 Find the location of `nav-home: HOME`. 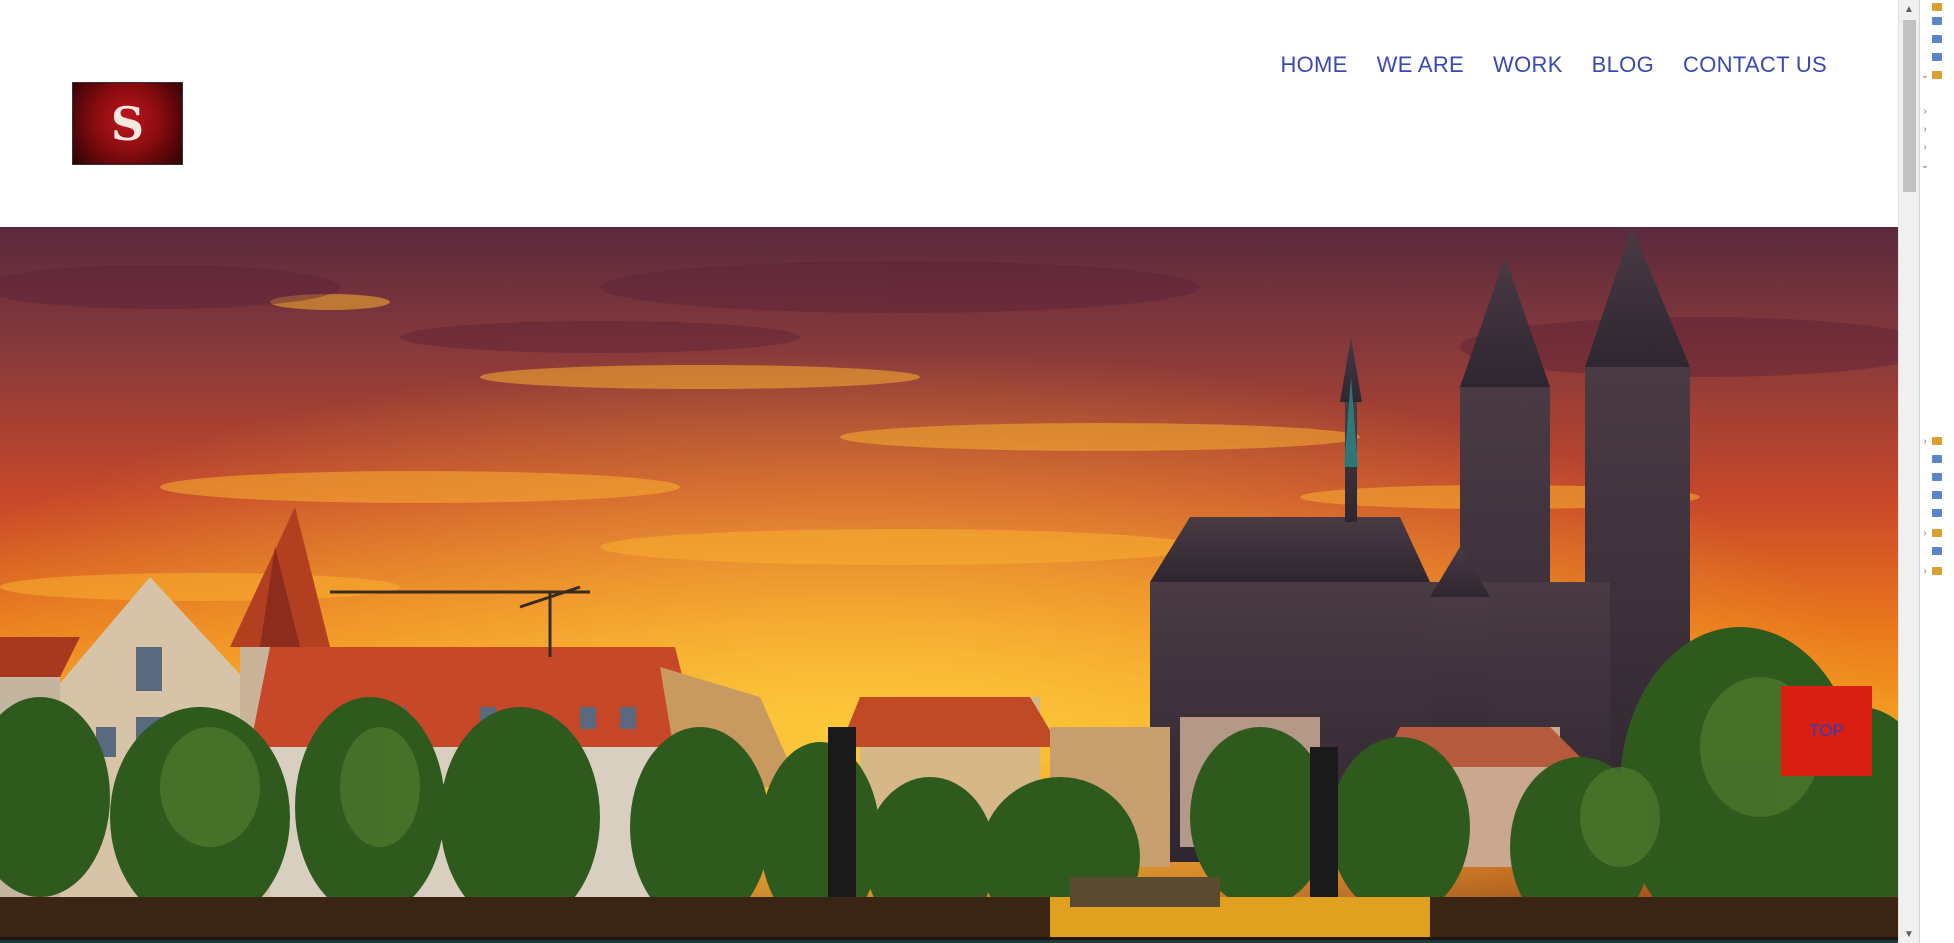

nav-home: HOME is located at coordinates (1313, 65).